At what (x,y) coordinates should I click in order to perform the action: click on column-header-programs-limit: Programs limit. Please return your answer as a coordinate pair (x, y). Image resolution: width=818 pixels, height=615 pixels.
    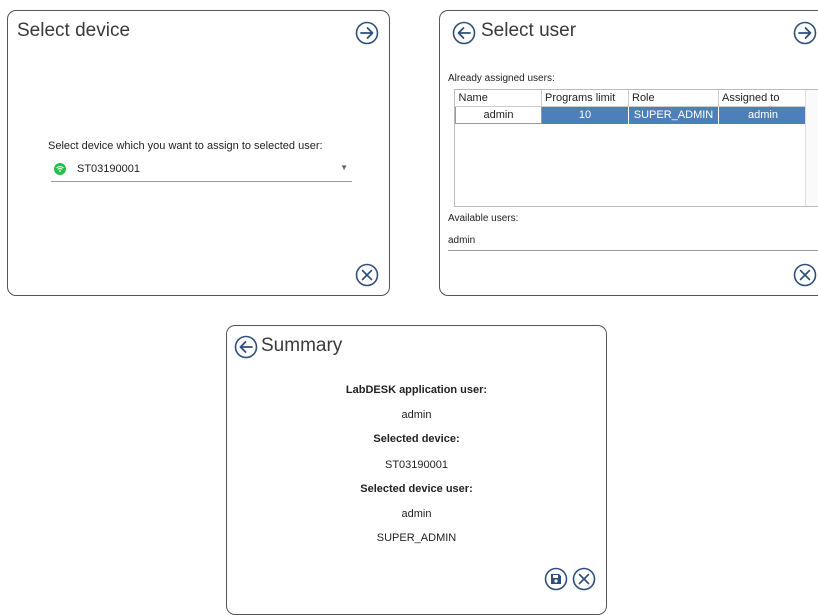
    Looking at the image, I should click on (585, 98).